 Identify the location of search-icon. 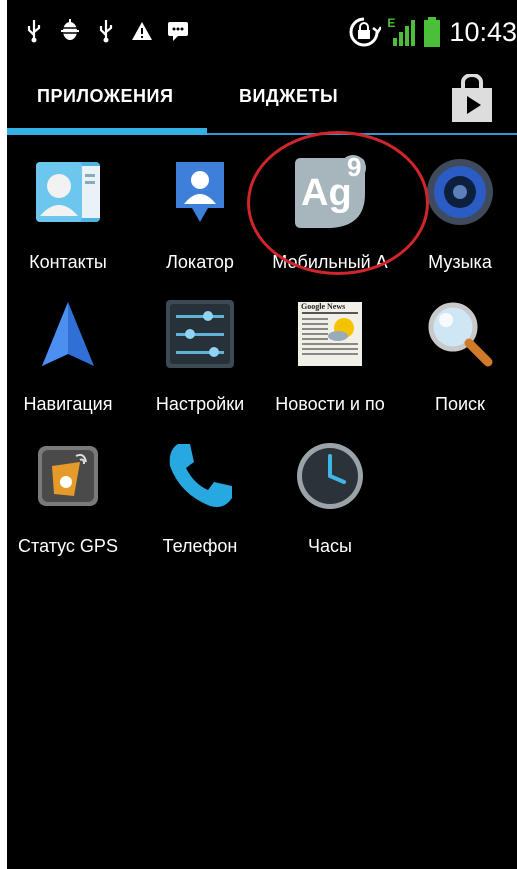
(460, 334).